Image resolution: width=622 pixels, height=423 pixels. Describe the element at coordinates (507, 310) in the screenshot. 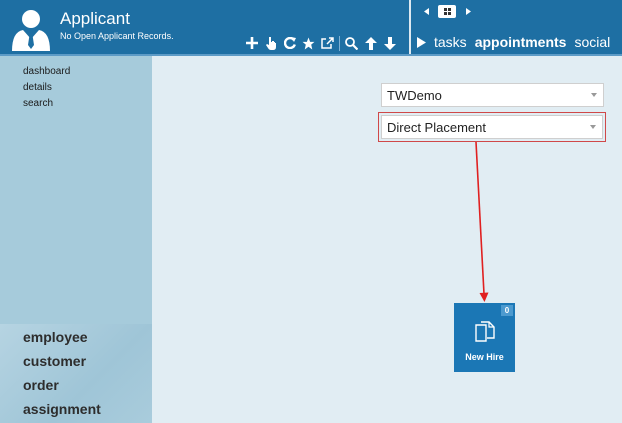

I see `new-hire-count-badge: 0` at that location.